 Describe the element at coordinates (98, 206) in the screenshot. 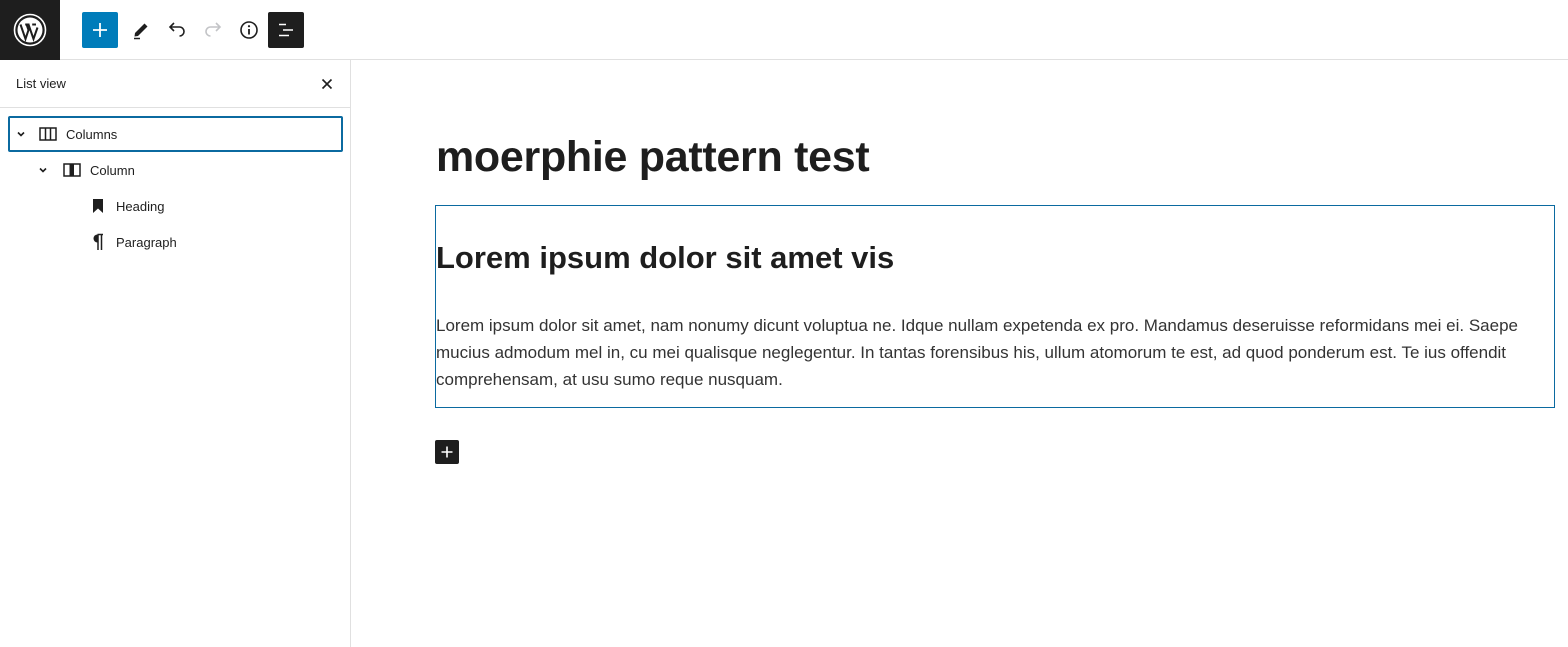

I see `bookmark-icon` at that location.